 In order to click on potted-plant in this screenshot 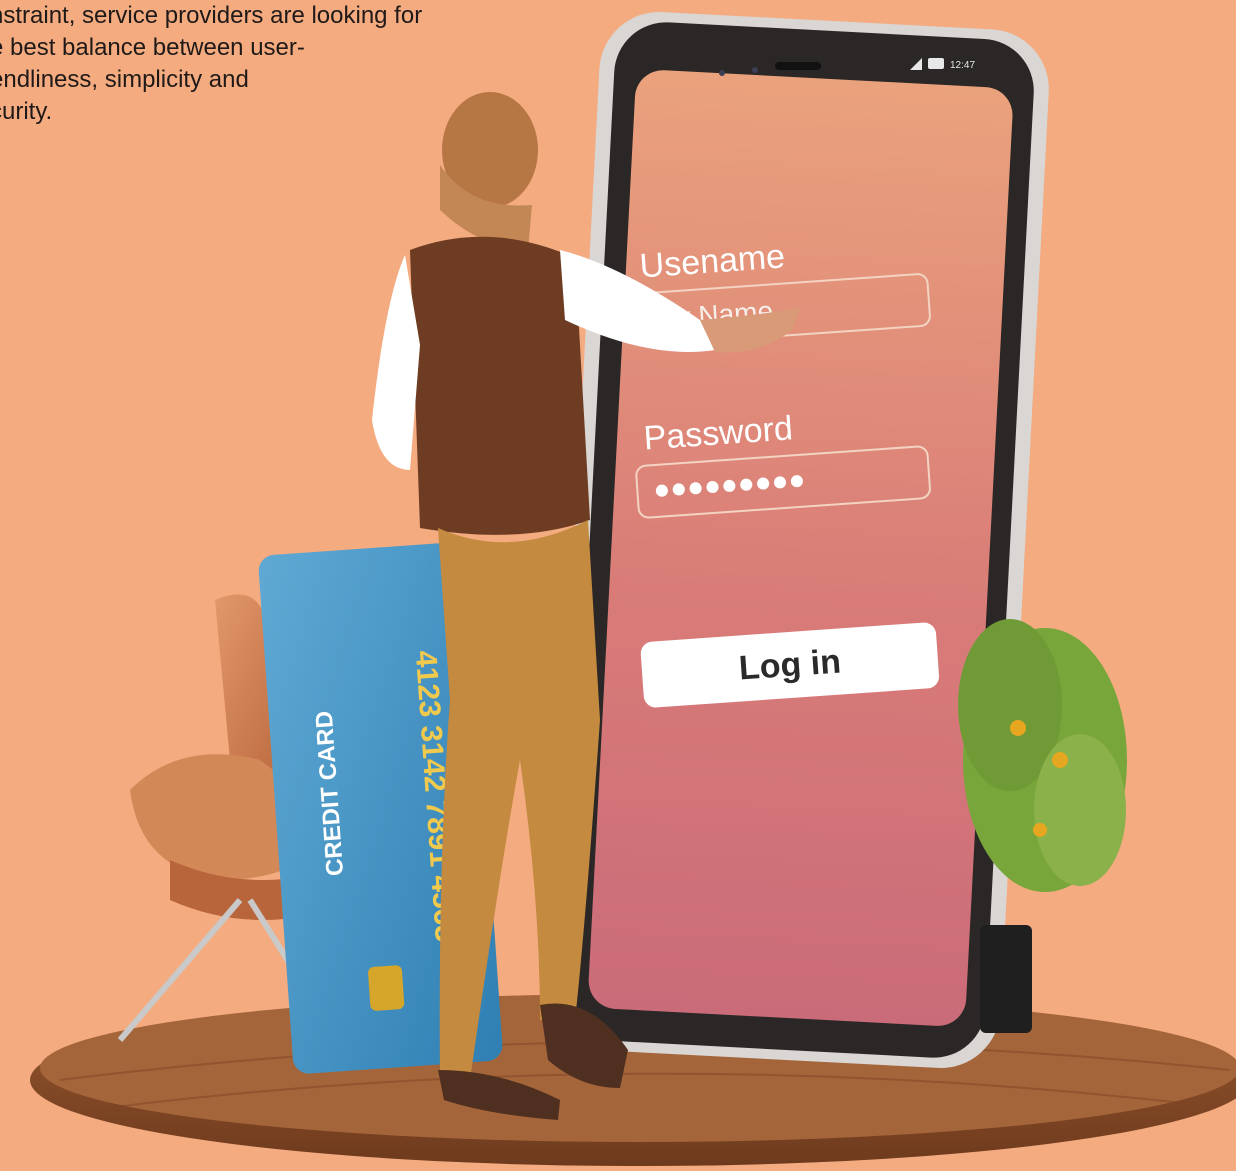, I will do `click(1042, 826)`.